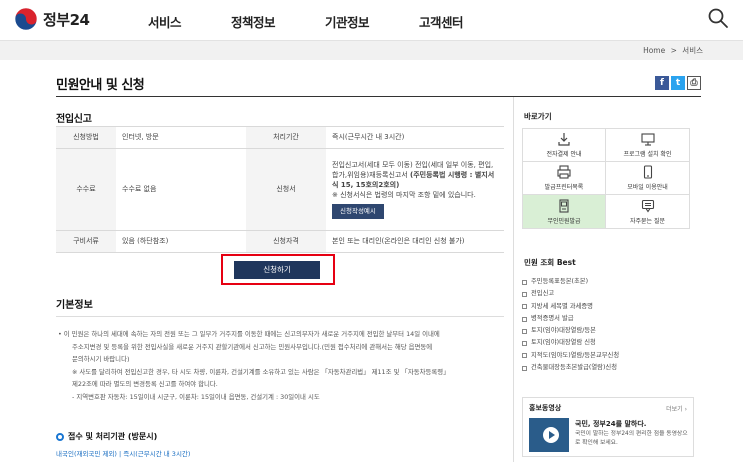 This screenshot has height=462, width=743. Describe the element at coordinates (647, 187) in the screenshot. I see `quick-link-label: 모바일 이용안내` at that location.